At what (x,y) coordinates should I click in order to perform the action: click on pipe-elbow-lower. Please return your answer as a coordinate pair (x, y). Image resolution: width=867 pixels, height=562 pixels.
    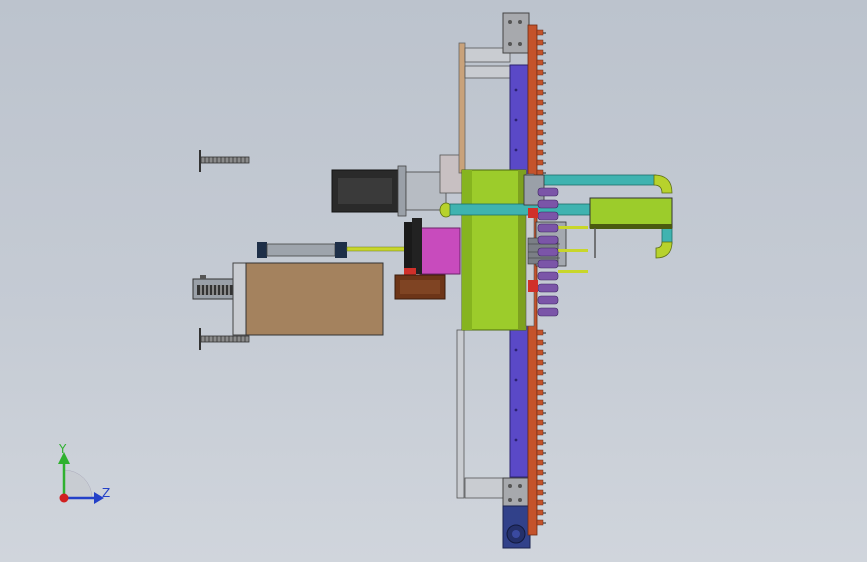
    Looking at the image, I should click on (664, 243).